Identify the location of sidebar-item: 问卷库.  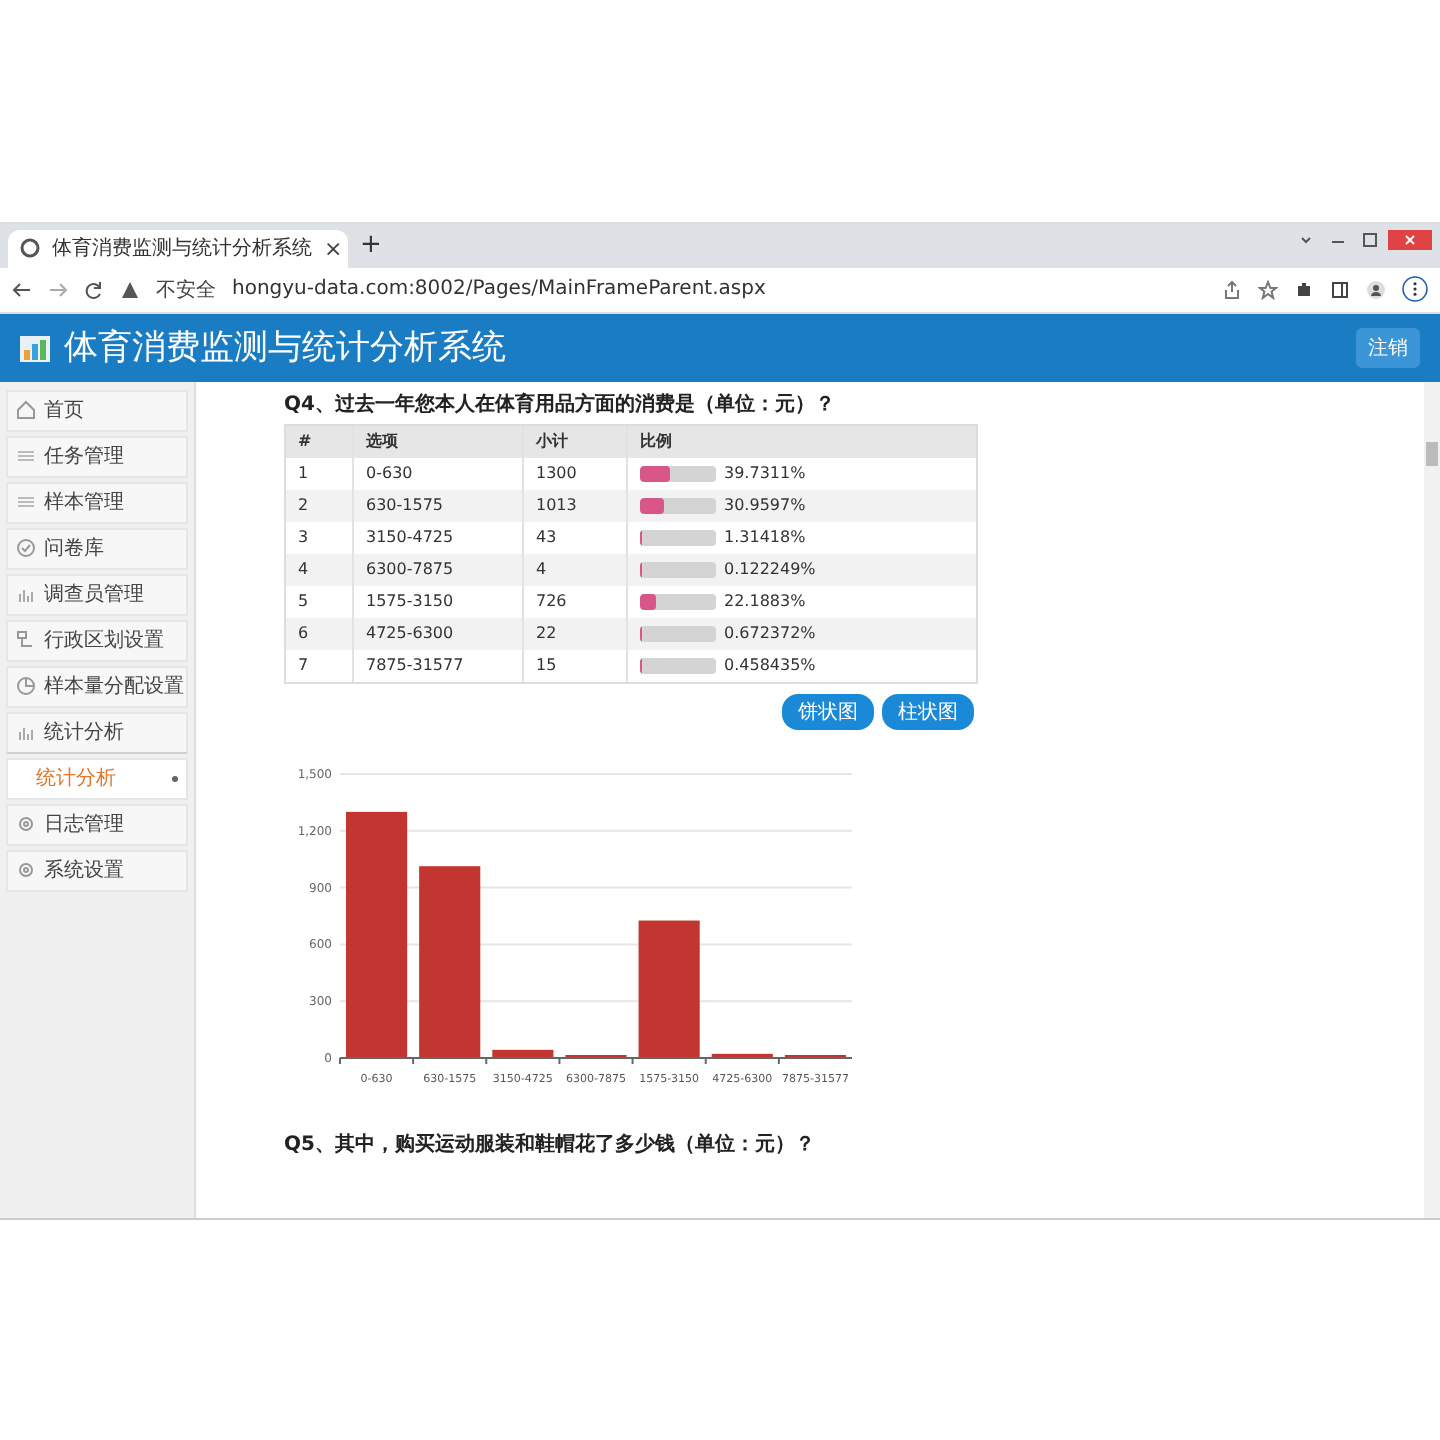
(97, 548).